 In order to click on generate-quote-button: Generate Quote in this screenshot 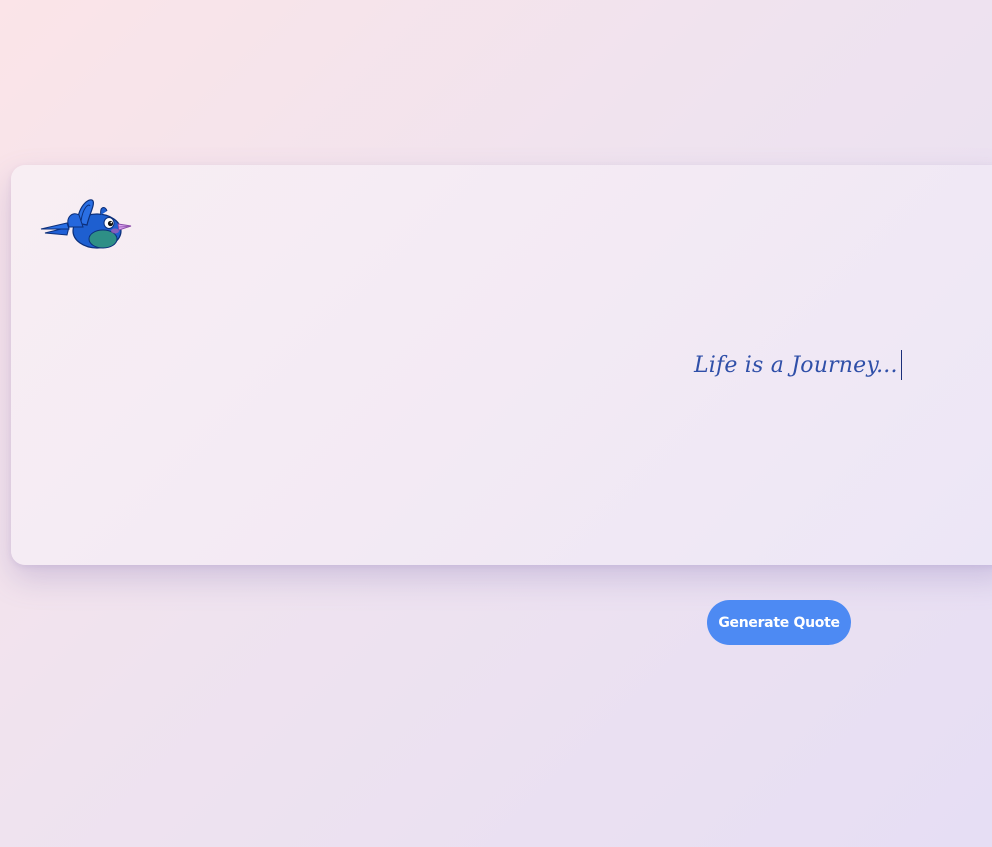, I will do `click(779, 622)`.